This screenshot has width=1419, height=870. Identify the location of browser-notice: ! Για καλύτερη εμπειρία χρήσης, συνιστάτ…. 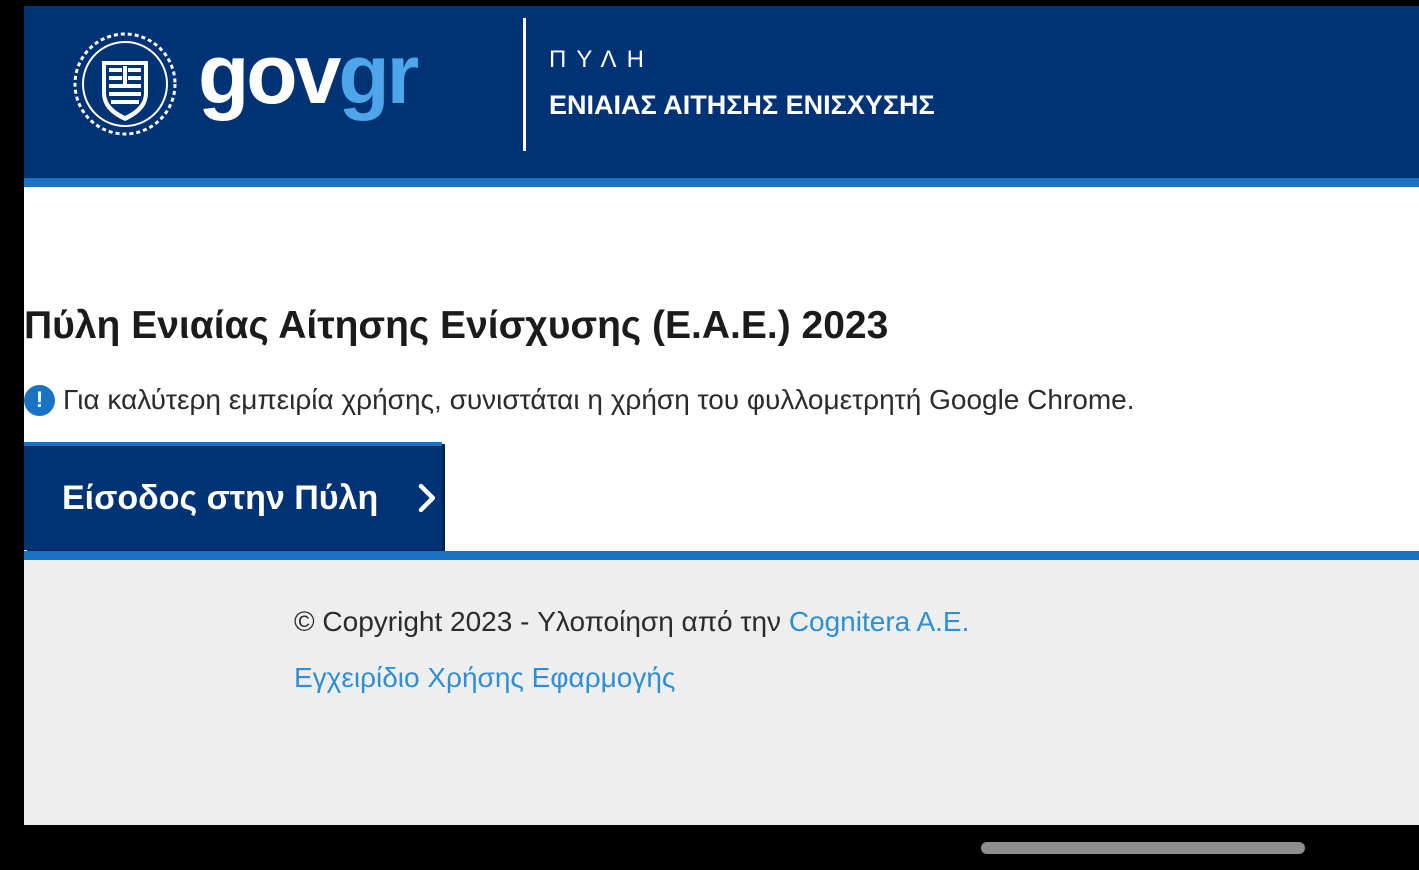
(579, 400).